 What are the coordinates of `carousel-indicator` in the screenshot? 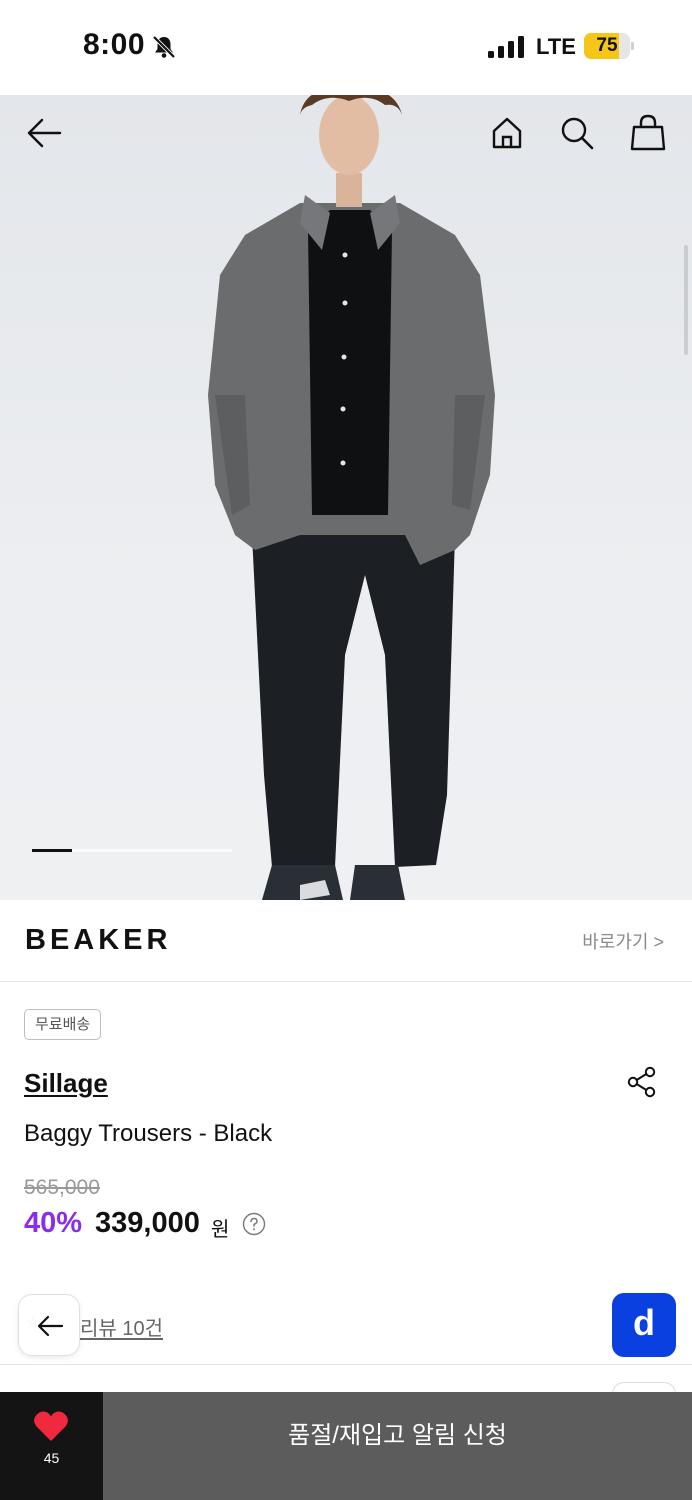 It's located at (132, 850).